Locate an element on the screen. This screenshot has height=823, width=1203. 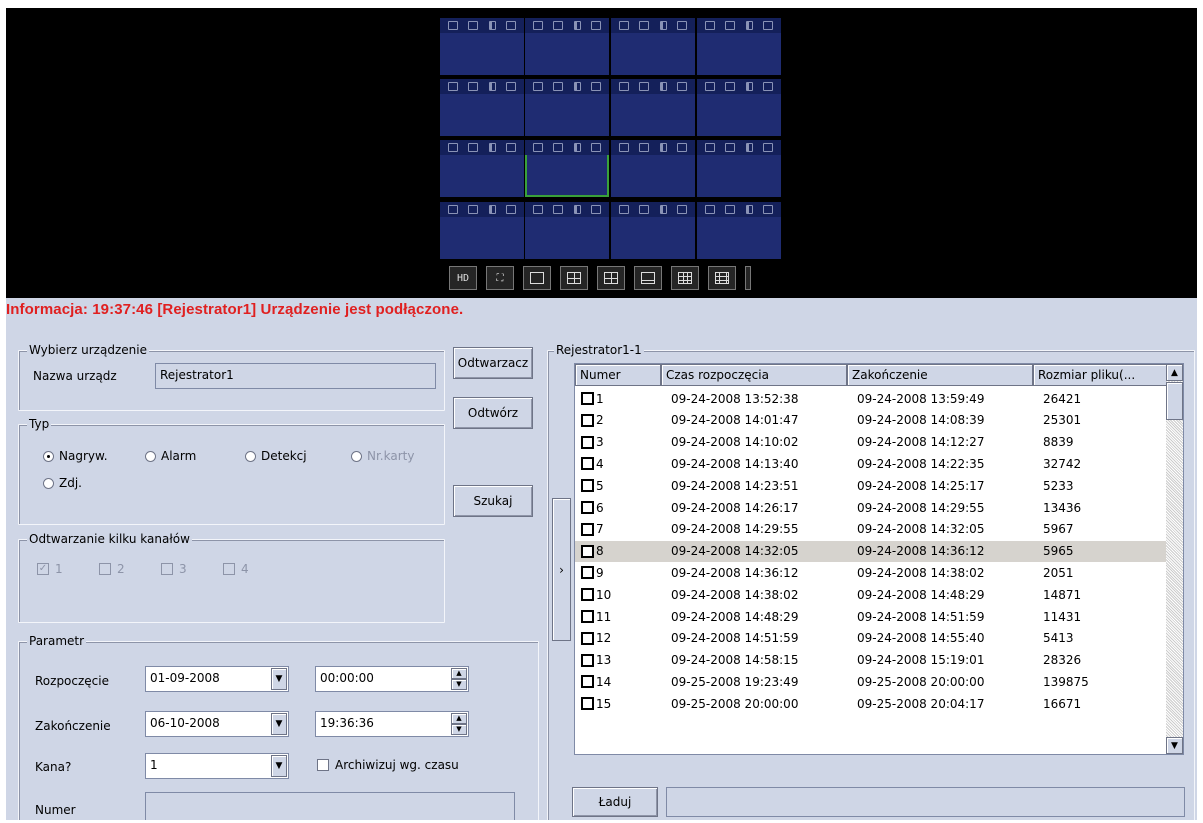
player-button: Odtwarzacz is located at coordinates (493, 363).